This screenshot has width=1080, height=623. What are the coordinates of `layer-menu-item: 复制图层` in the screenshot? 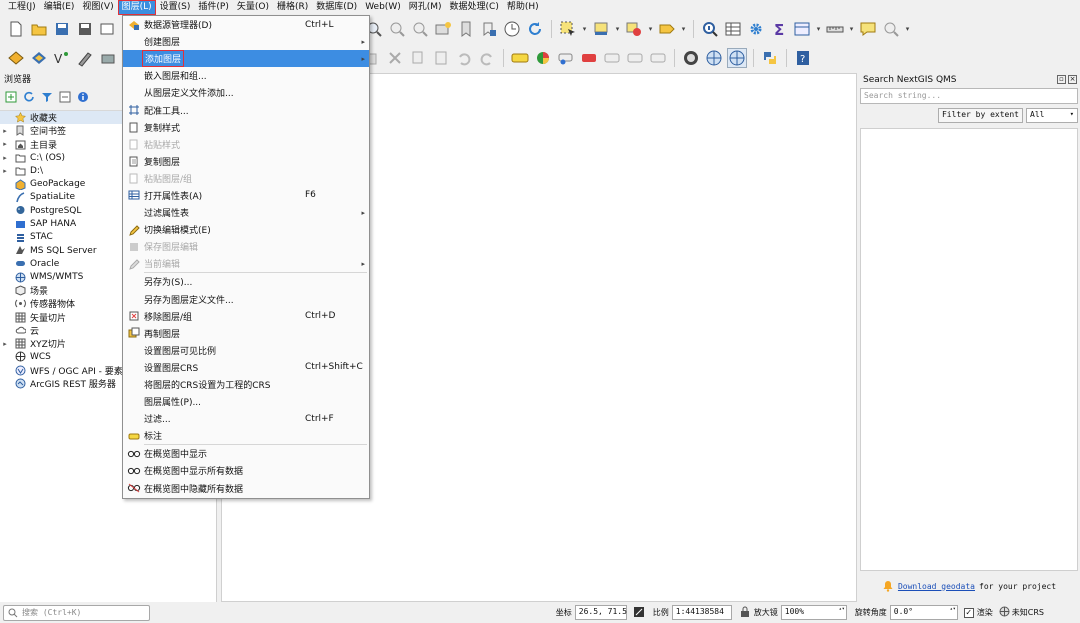 It's located at (246, 161).